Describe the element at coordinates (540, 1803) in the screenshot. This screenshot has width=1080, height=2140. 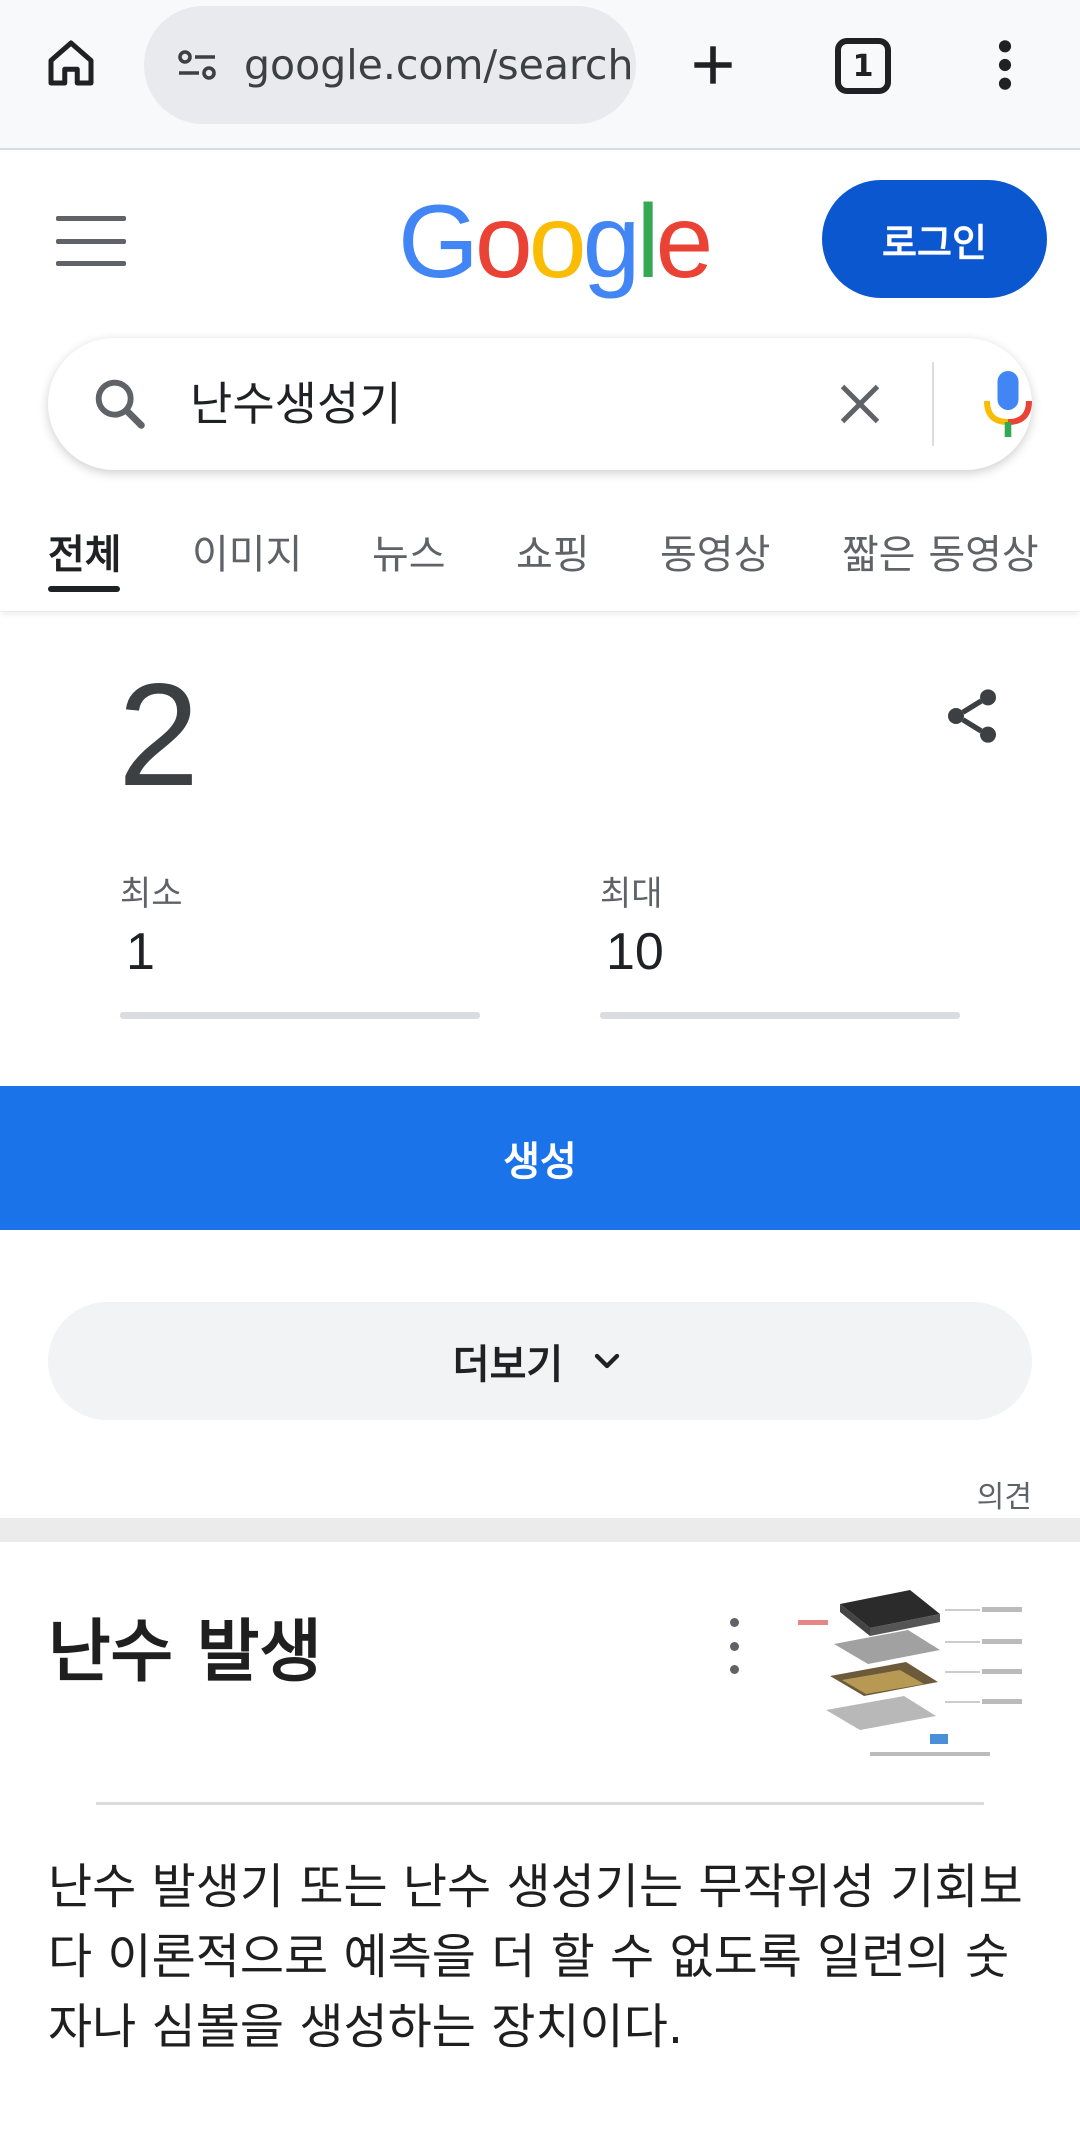
I see `knowledge-divider` at that location.